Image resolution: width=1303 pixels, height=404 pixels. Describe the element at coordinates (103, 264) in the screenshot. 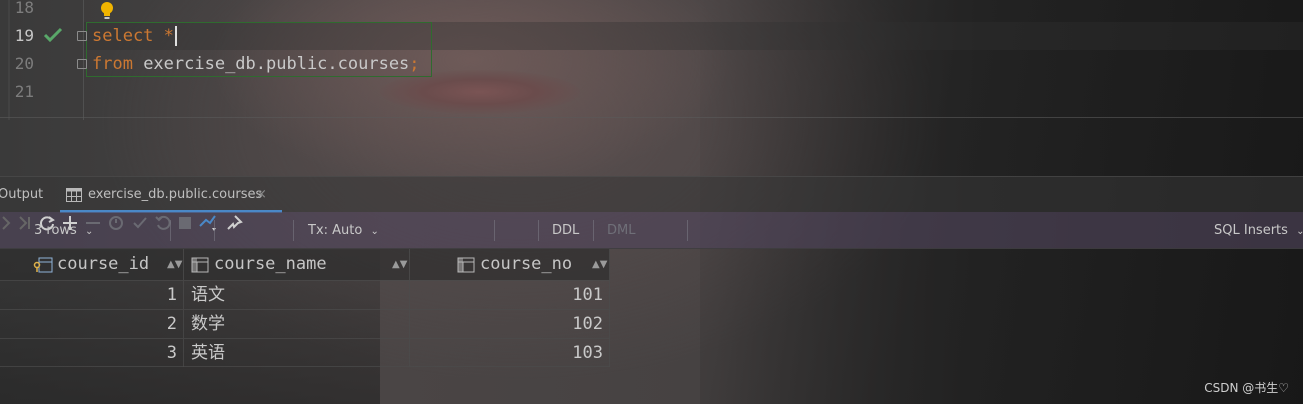

I see `column-header-label: course_id` at that location.